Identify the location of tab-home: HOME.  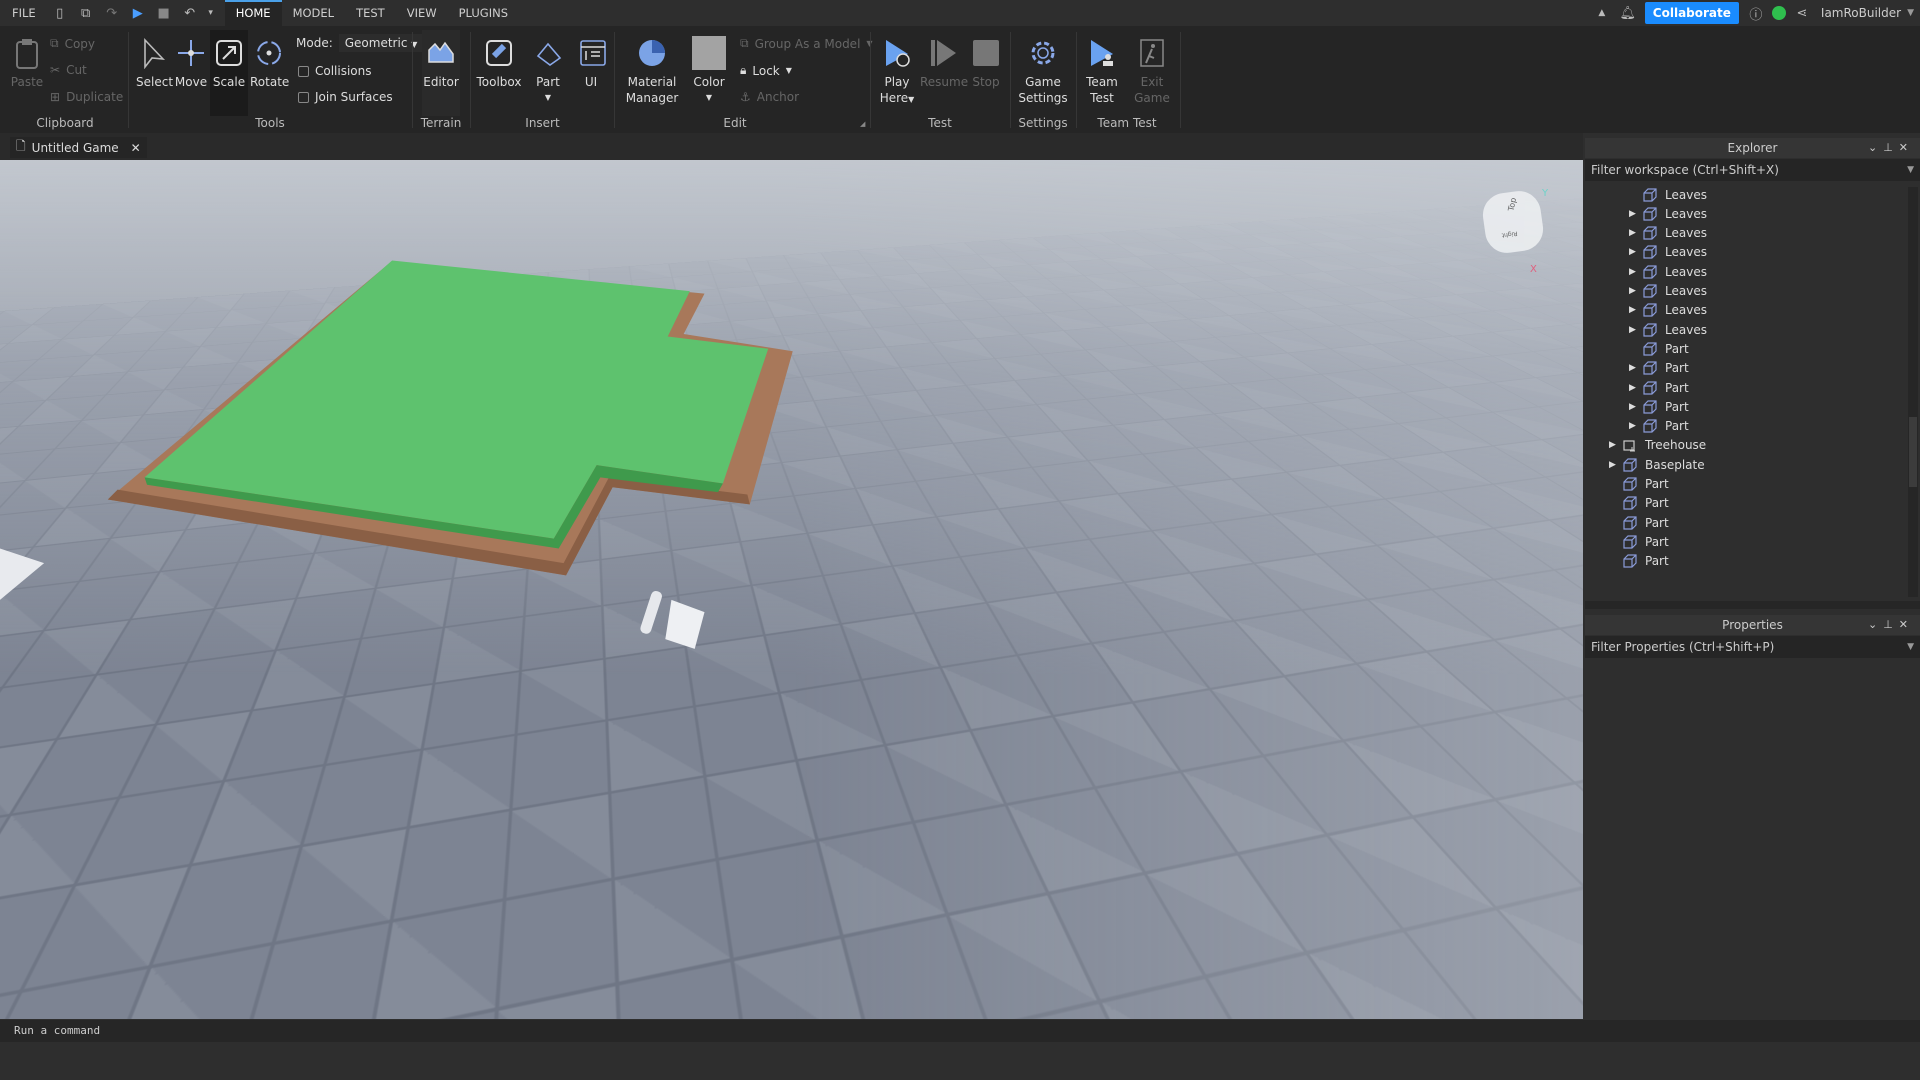
(253, 13).